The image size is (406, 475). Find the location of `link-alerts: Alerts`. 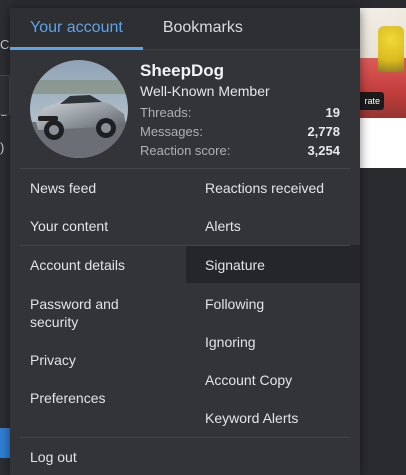

link-alerts: Alerts is located at coordinates (223, 226).